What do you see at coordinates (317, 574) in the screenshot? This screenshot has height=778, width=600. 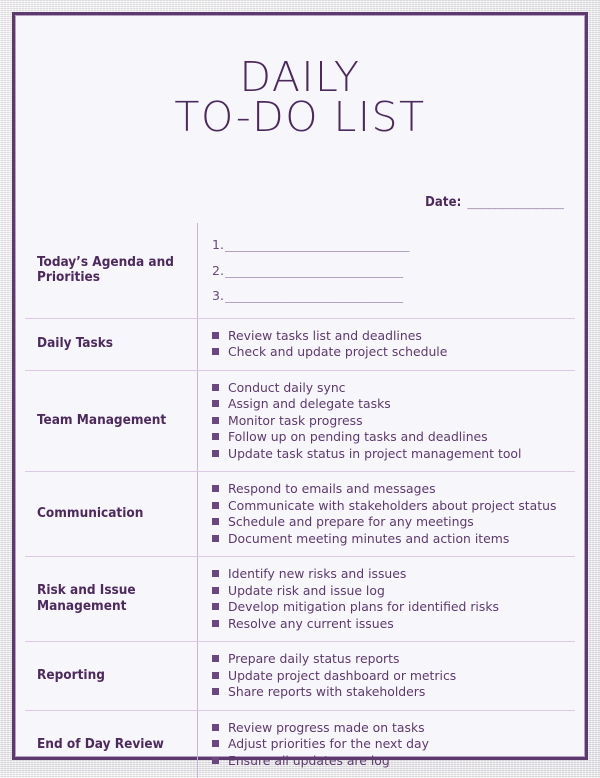 I see `checklist-item-label: Identify new risks and issues` at bounding box center [317, 574].